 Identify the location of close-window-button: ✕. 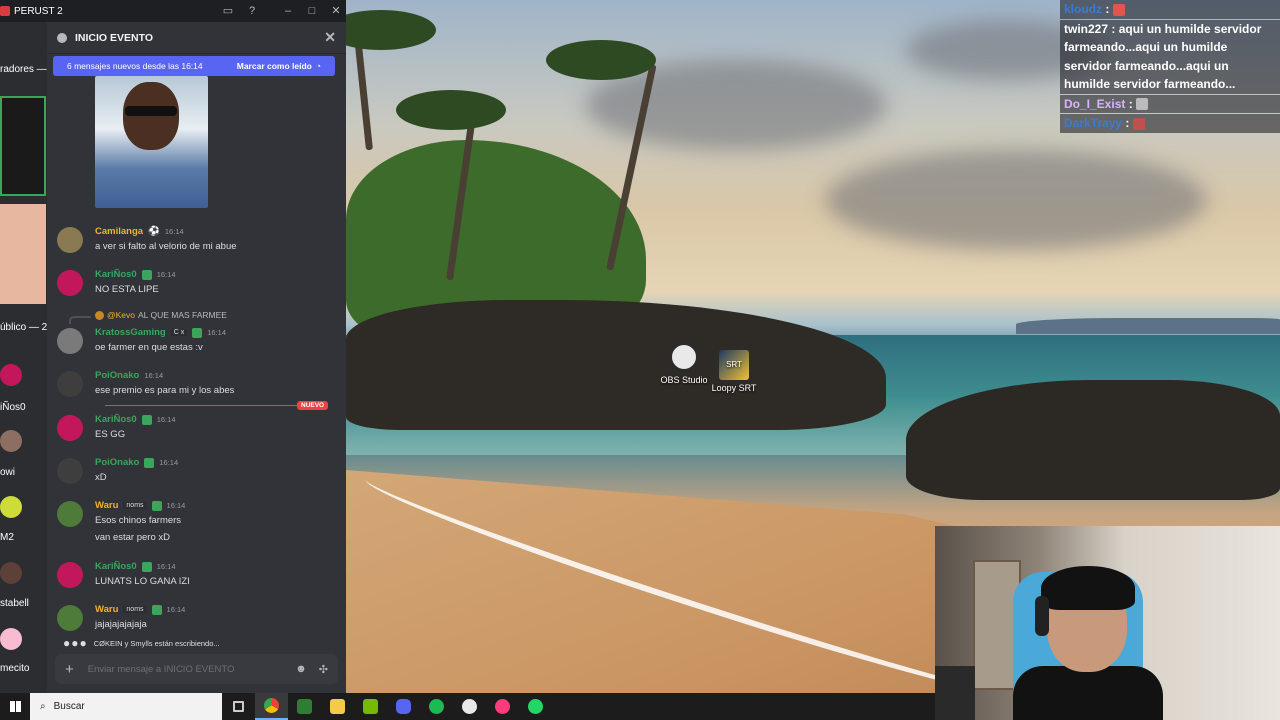
(336, 11).